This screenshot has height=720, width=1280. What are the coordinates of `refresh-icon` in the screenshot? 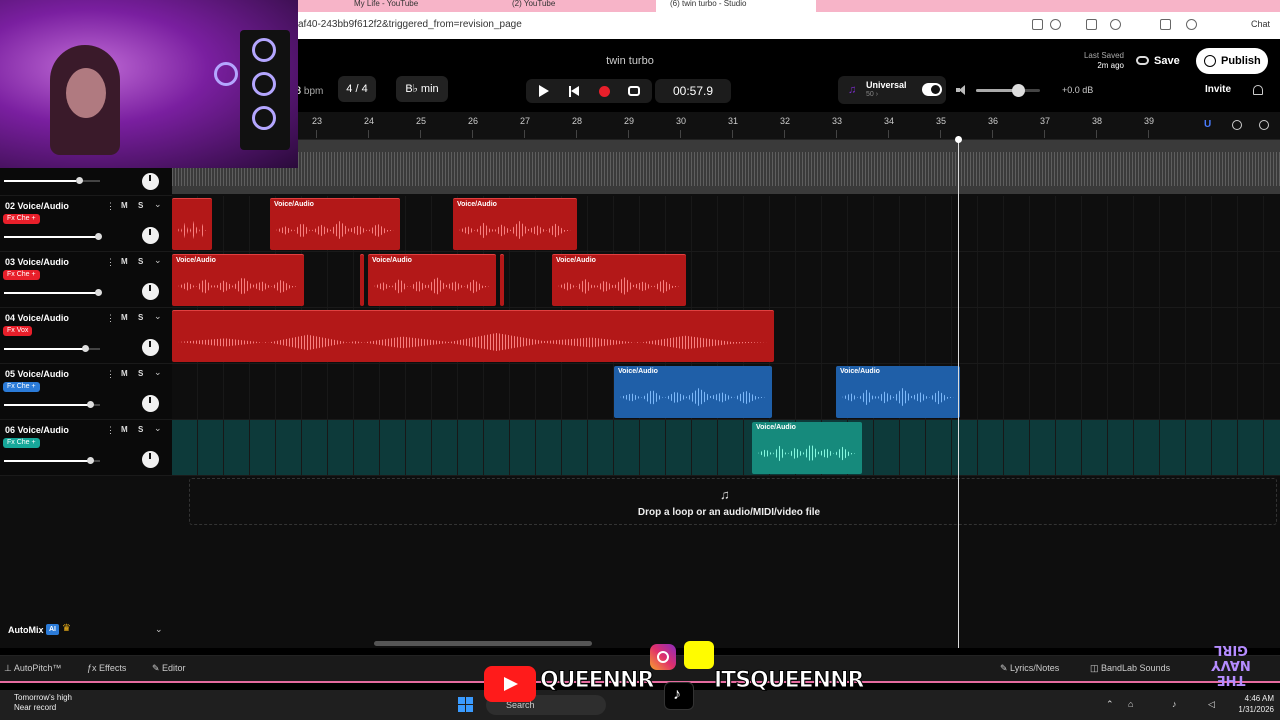 It's located at (1115, 24).